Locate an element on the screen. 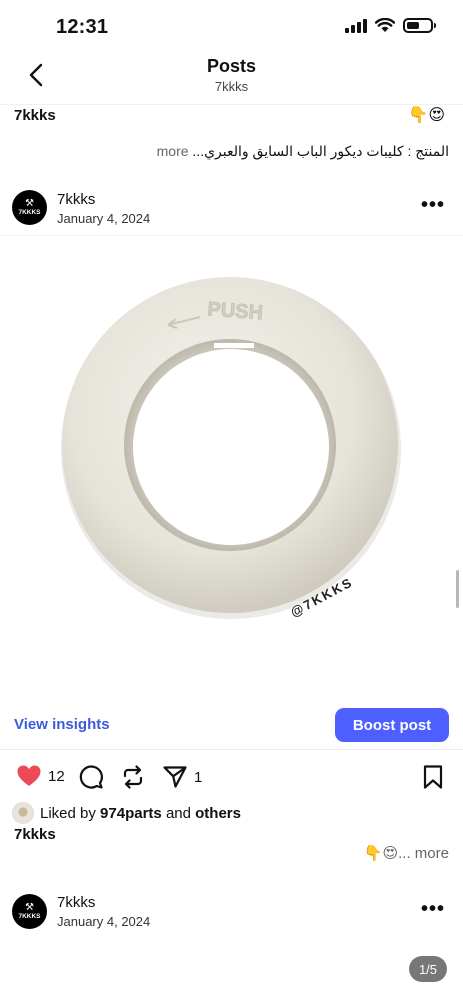 This screenshot has width=463, height=1000. share-action: 1 is located at coordinates (182, 777).